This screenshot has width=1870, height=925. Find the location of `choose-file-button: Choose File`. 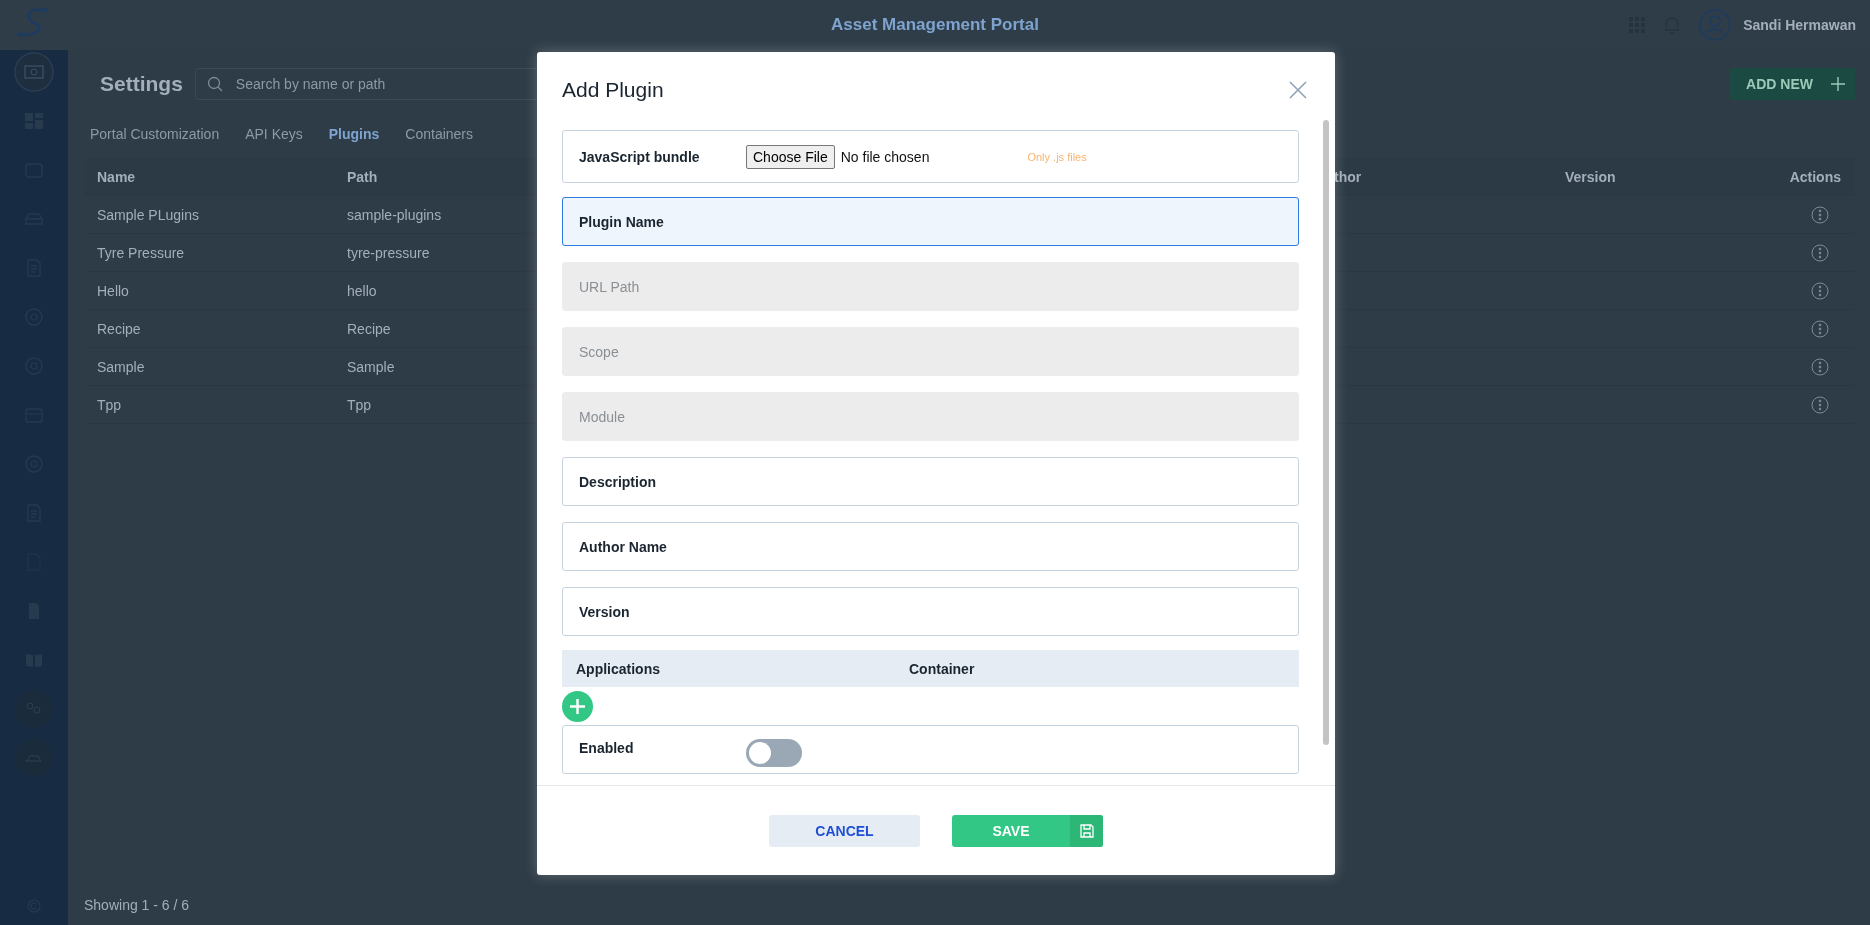

choose-file-button: Choose File is located at coordinates (790, 156).